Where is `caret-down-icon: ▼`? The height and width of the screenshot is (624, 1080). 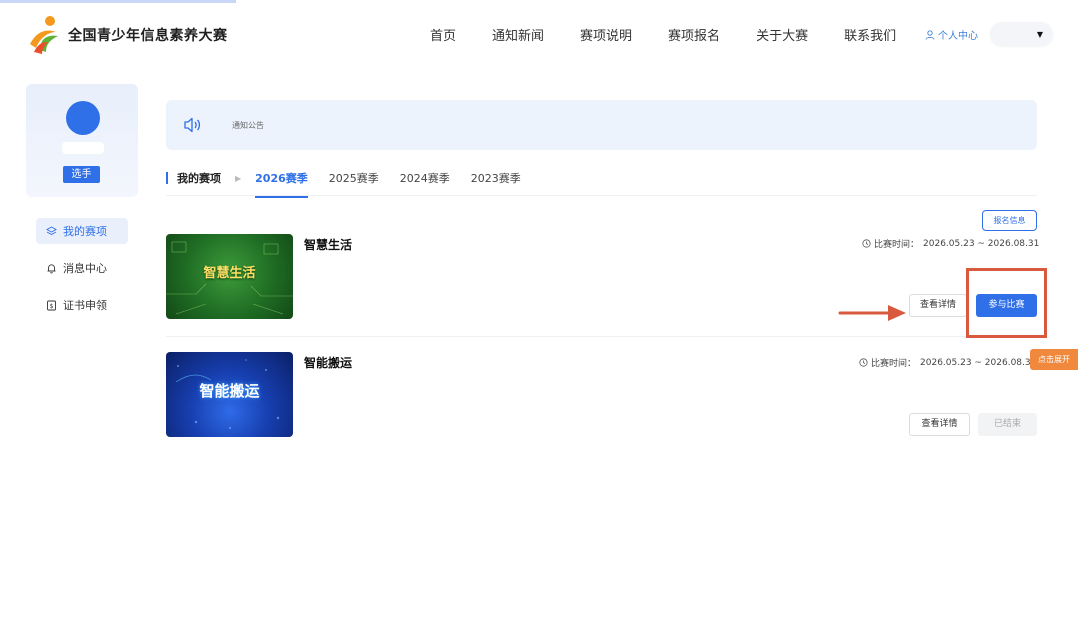
caret-down-icon: ▼ is located at coordinates (1039, 34).